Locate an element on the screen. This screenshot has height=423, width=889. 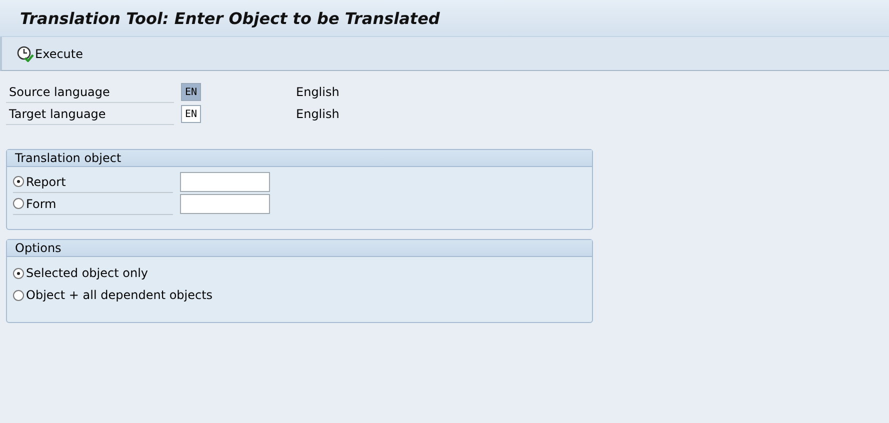
radio-option: Form is located at coordinates (93, 204).